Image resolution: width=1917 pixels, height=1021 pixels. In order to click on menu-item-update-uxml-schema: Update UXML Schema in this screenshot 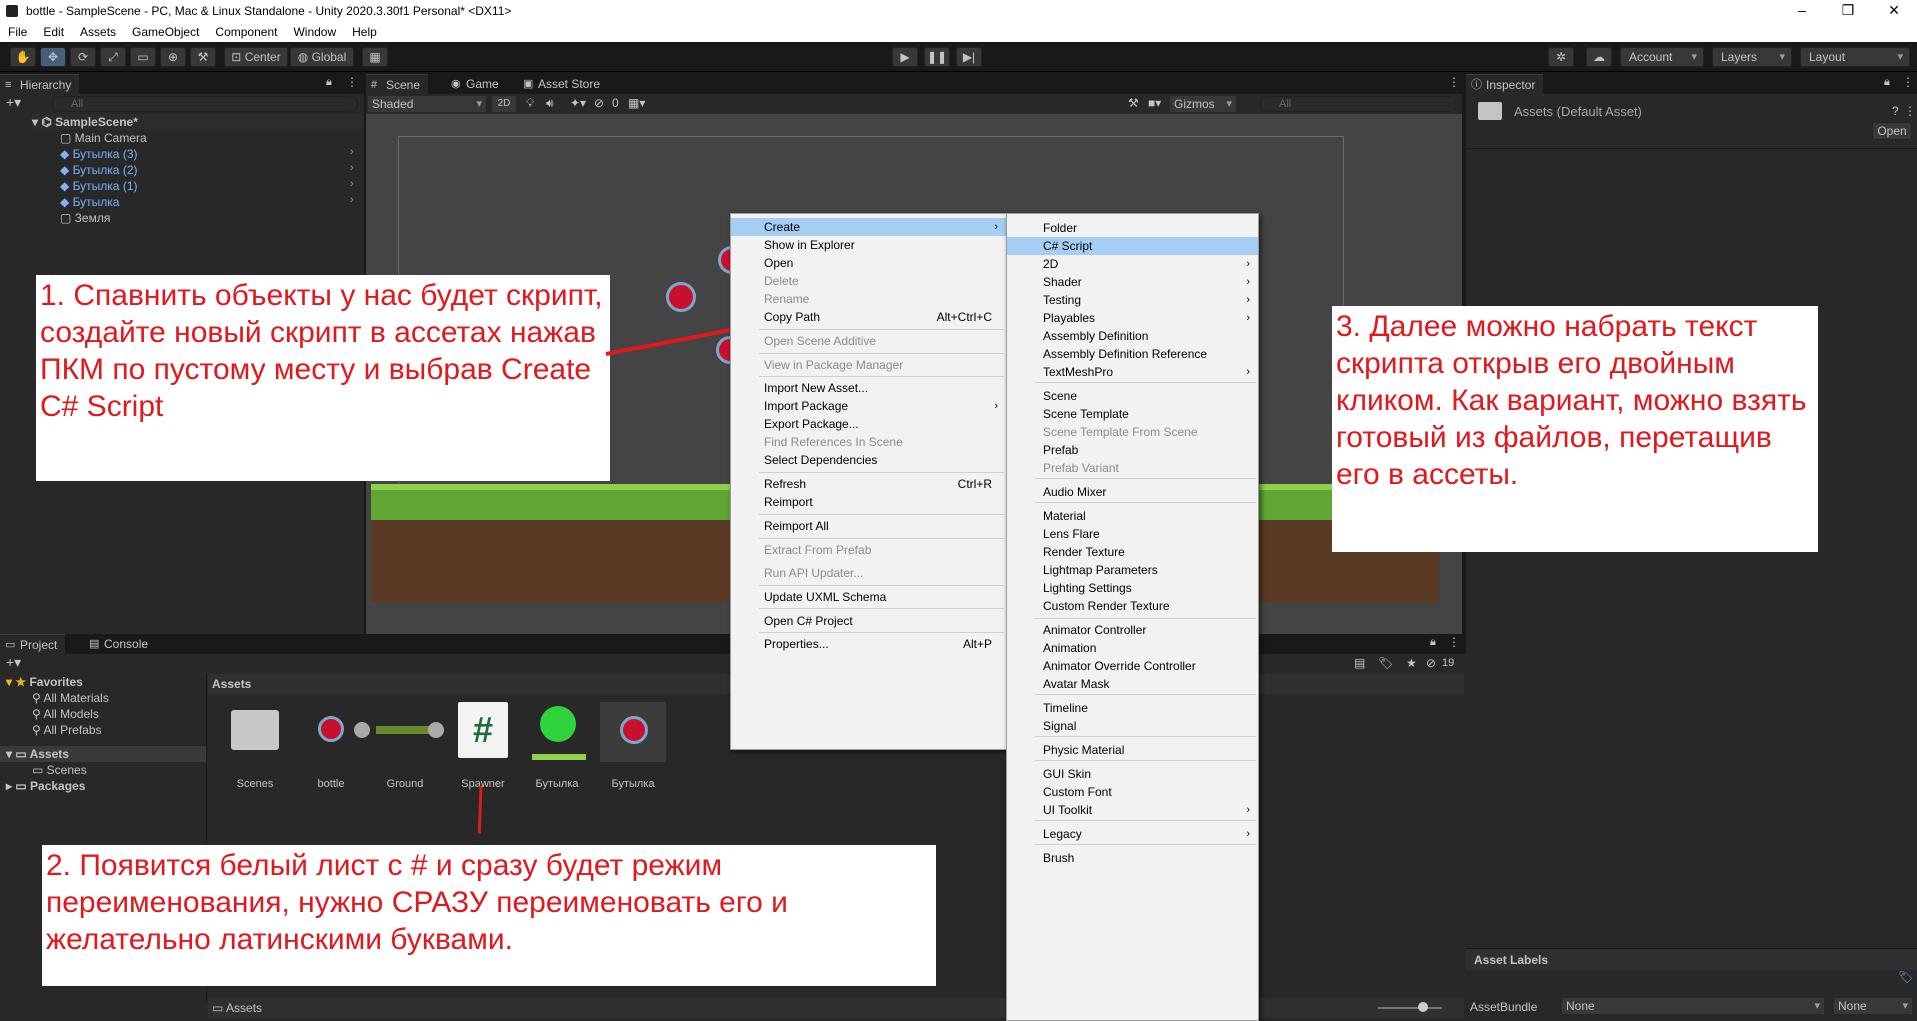, I will do `click(868, 597)`.